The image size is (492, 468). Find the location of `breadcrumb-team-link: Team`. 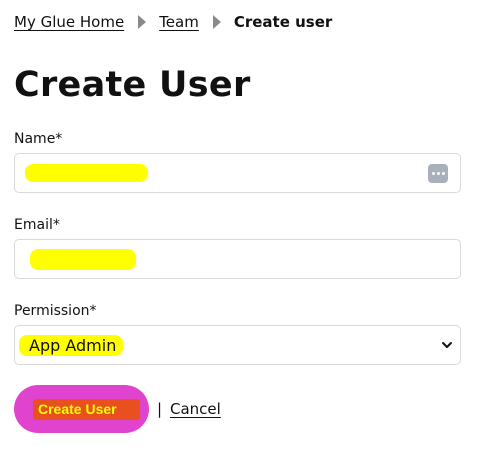

breadcrumb-team-link: Team is located at coordinates (179, 22).